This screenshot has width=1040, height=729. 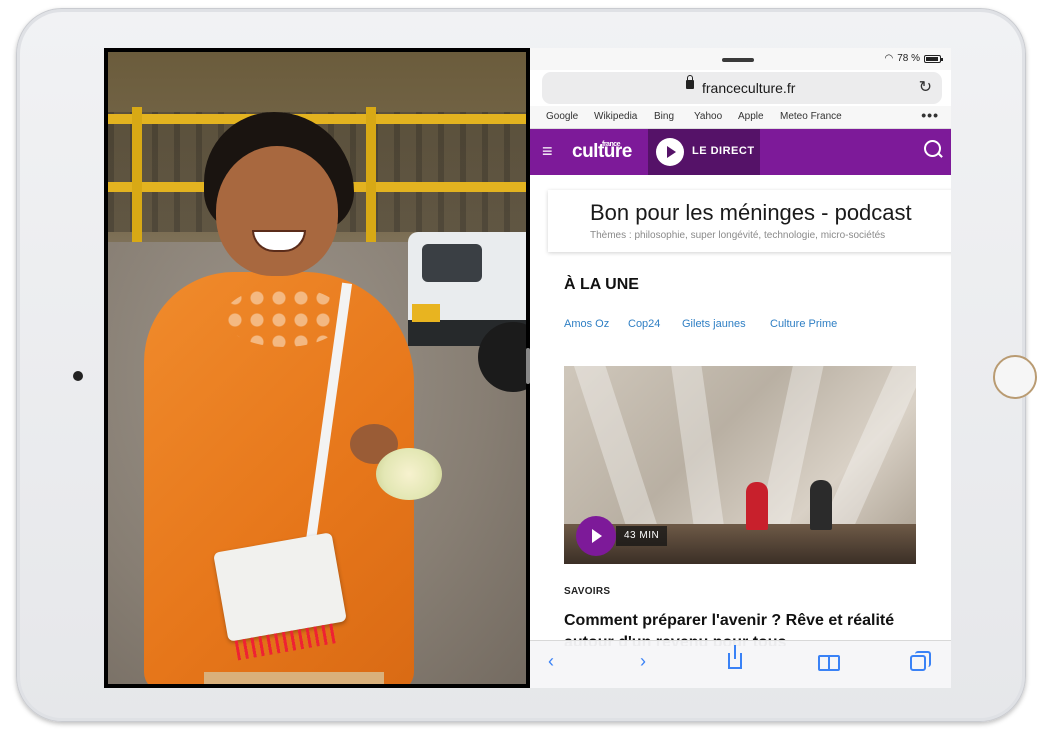 I want to click on flower, so click(x=409, y=474).